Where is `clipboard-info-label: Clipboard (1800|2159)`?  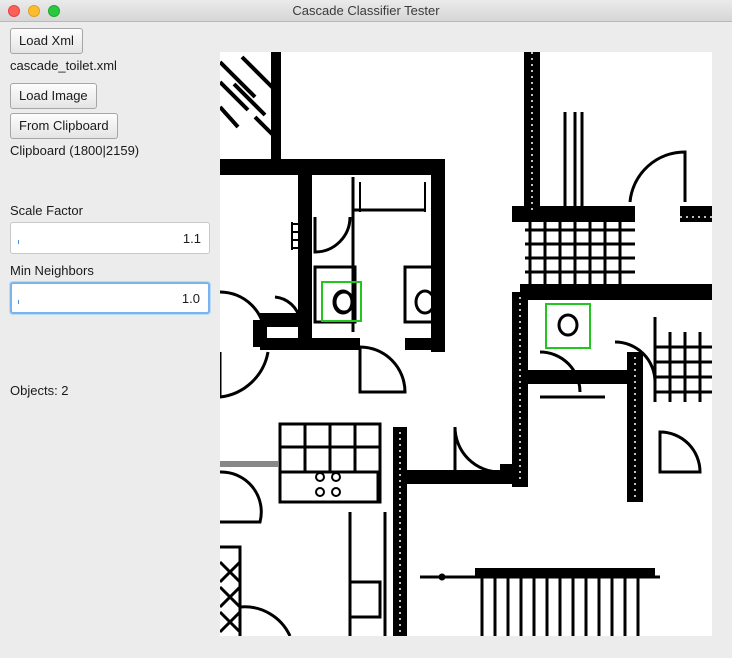 clipboard-info-label: Clipboard (1800|2159) is located at coordinates (75, 150).